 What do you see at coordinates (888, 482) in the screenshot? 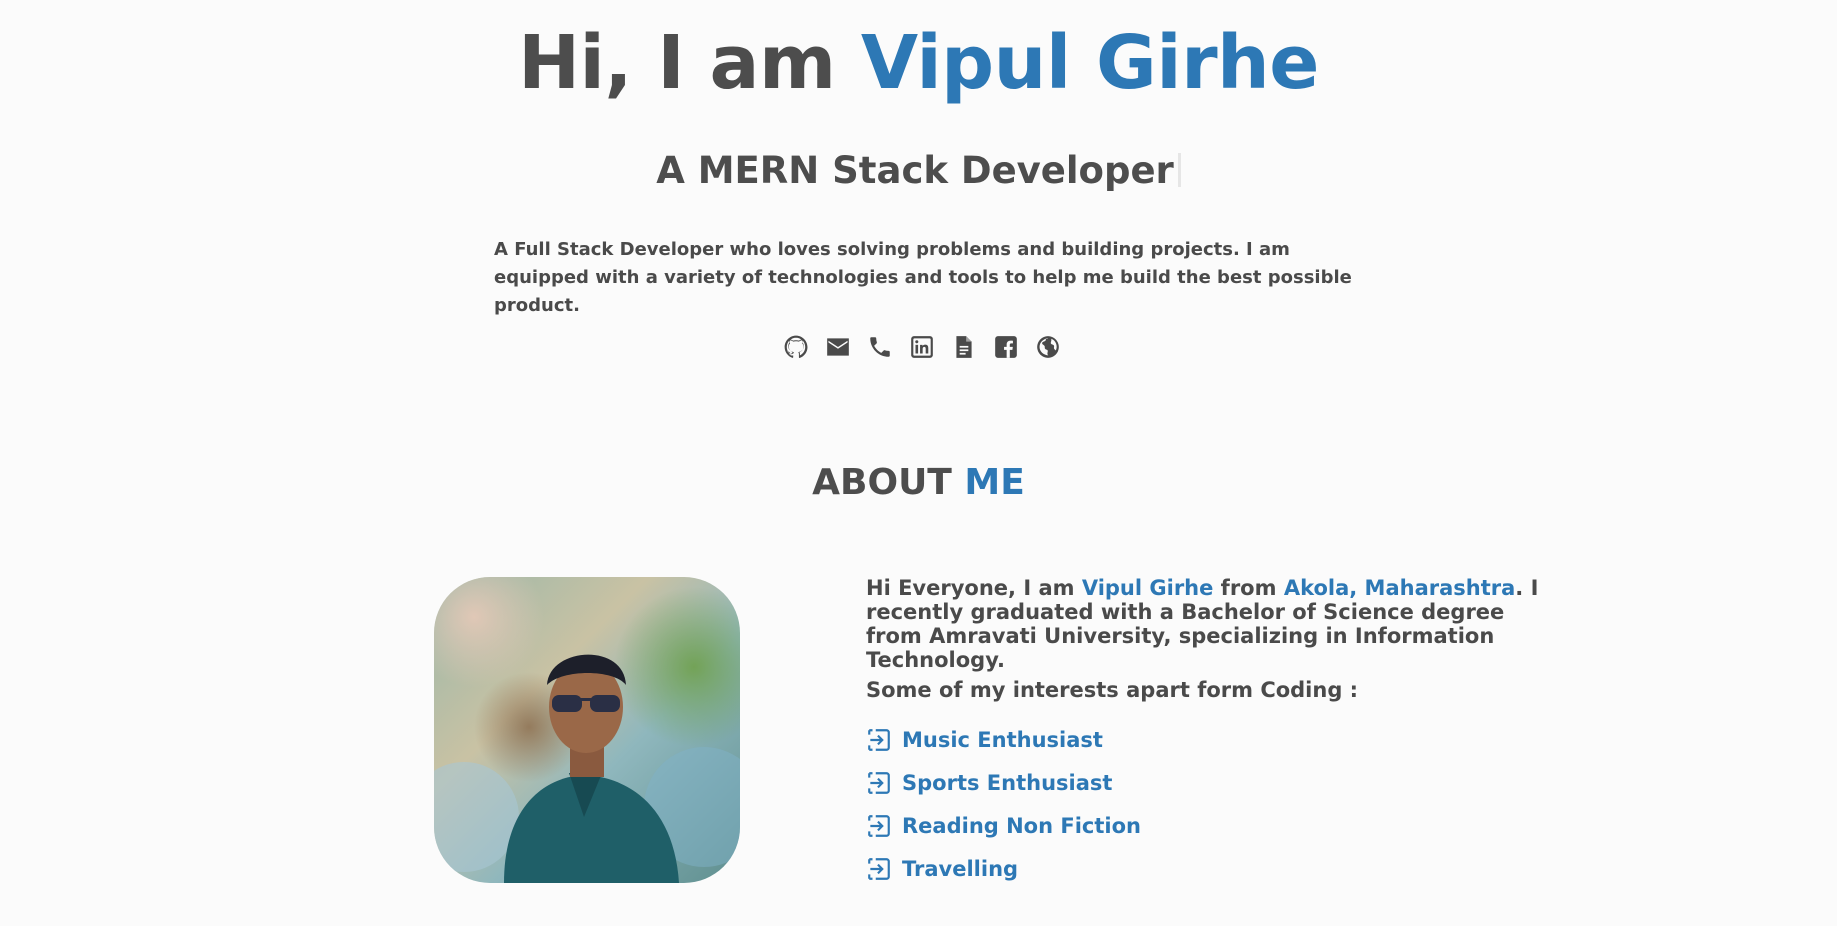
I see `about-title-part1: ABOUT` at bounding box center [888, 482].